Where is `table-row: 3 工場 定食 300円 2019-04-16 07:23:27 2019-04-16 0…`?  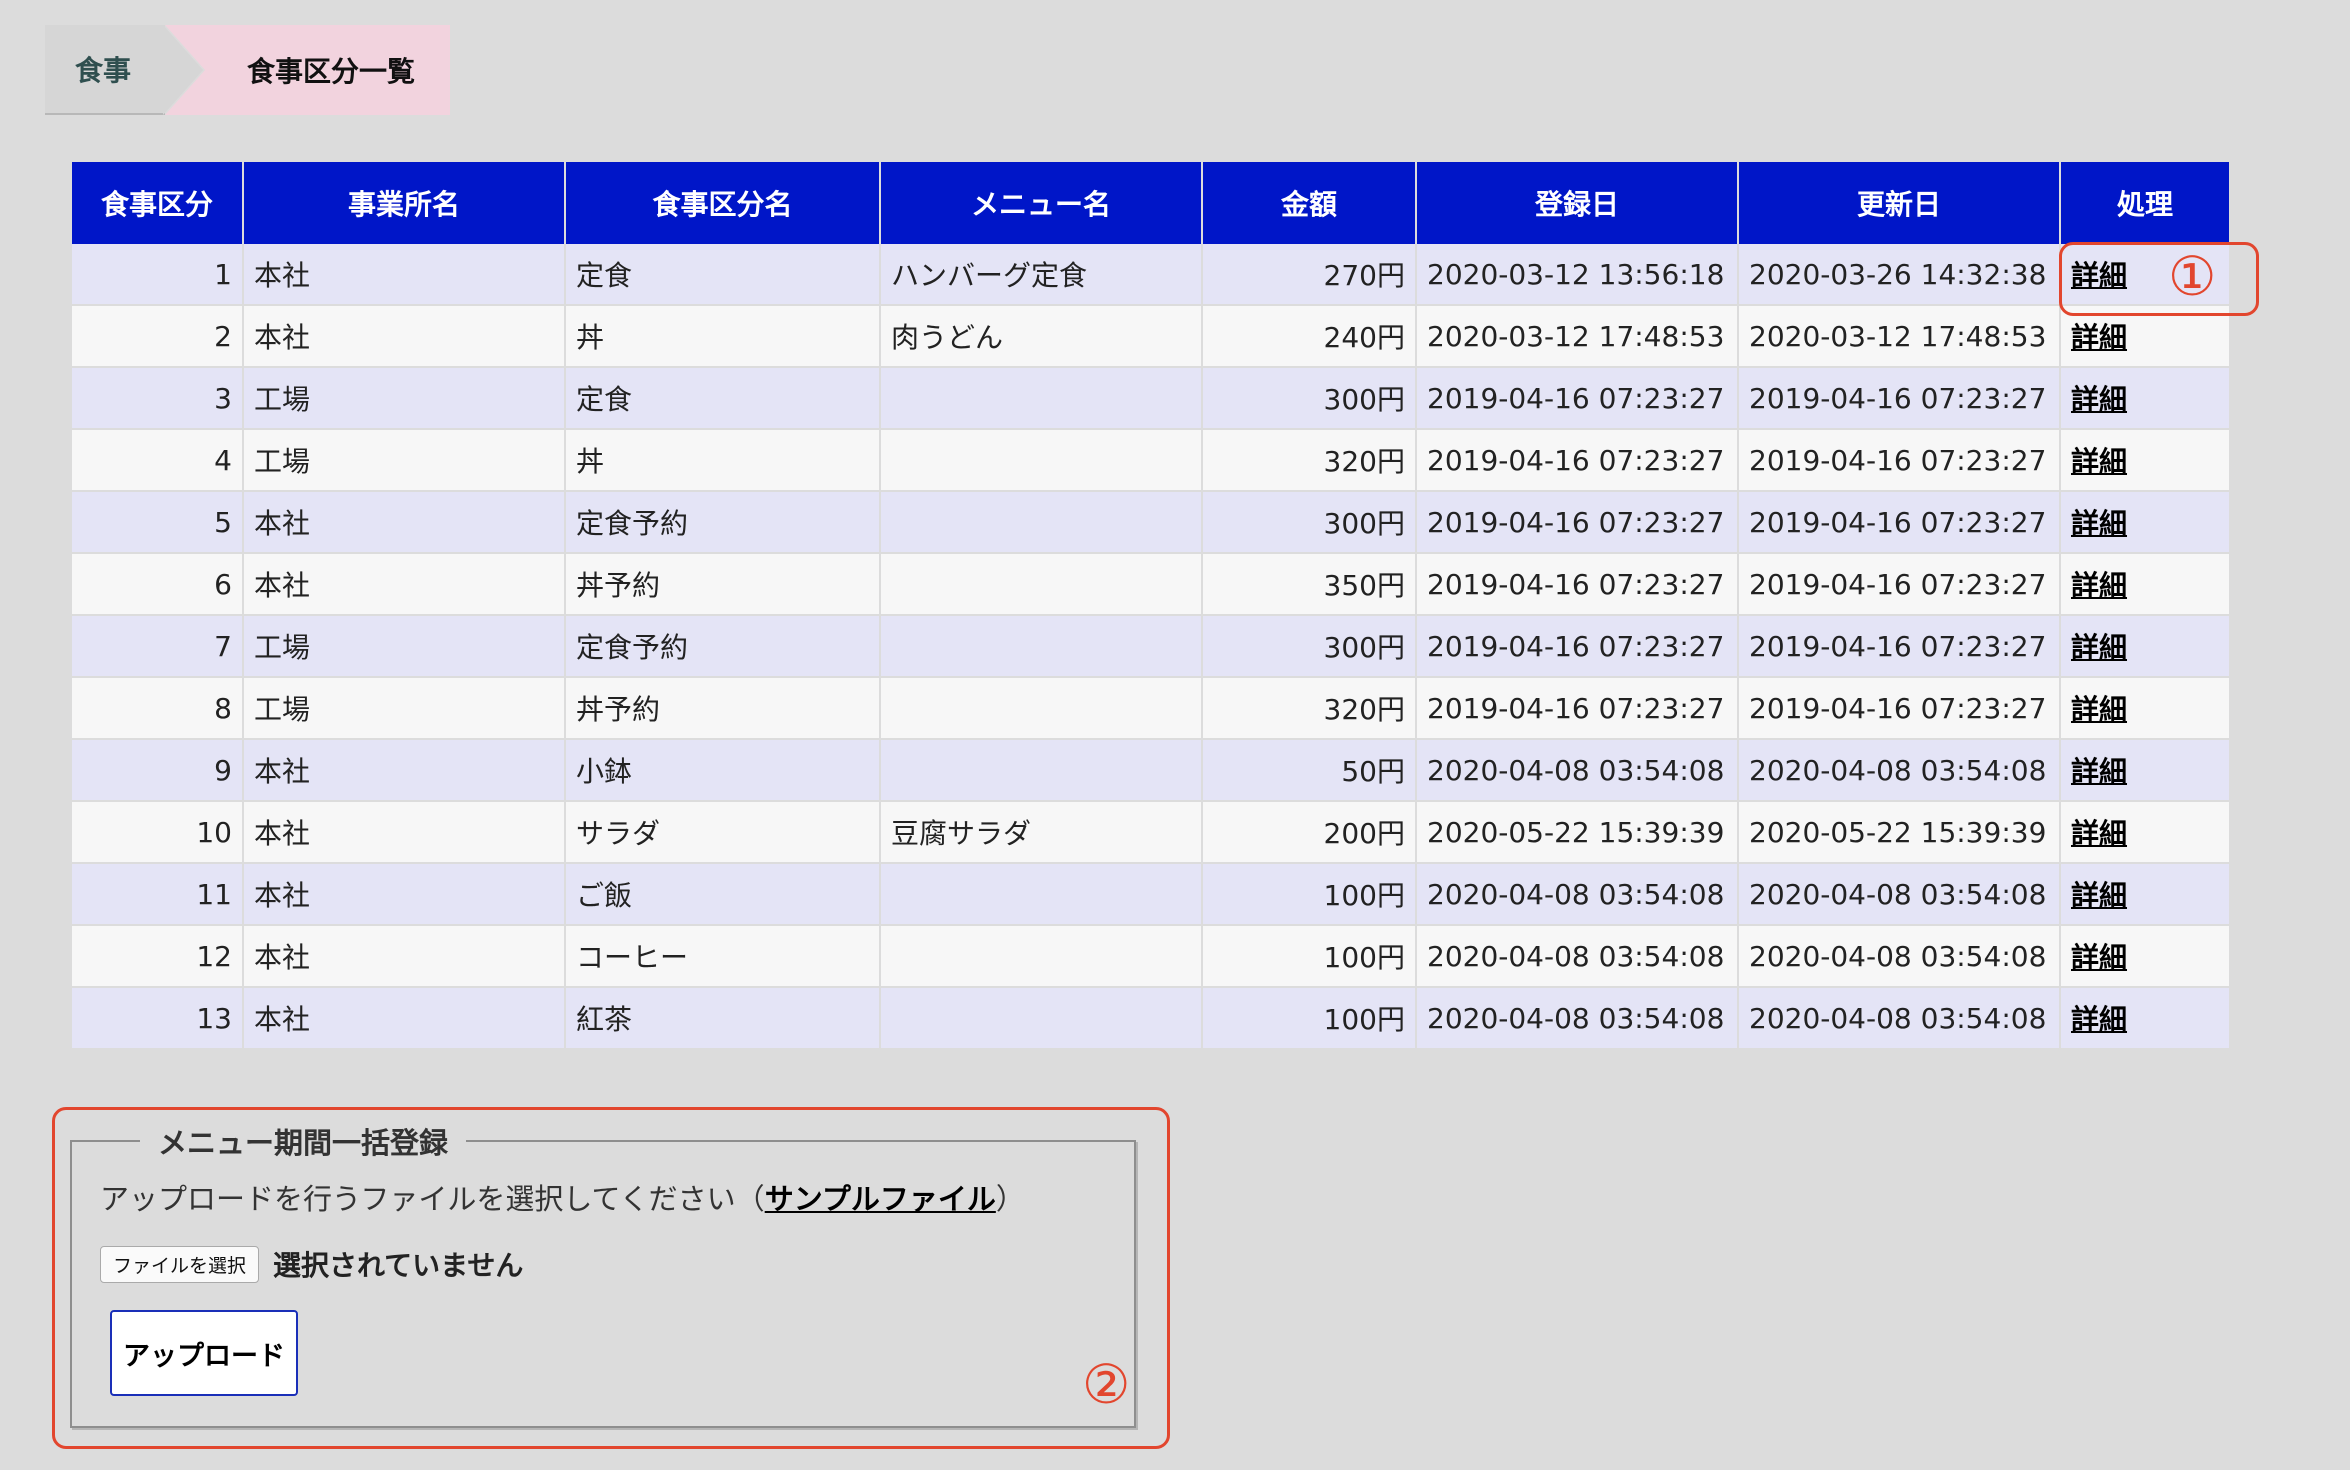
table-row: 3 工場 定食 300円 2019-04-16 07:23:27 2019-04-16 0… is located at coordinates (1150, 398).